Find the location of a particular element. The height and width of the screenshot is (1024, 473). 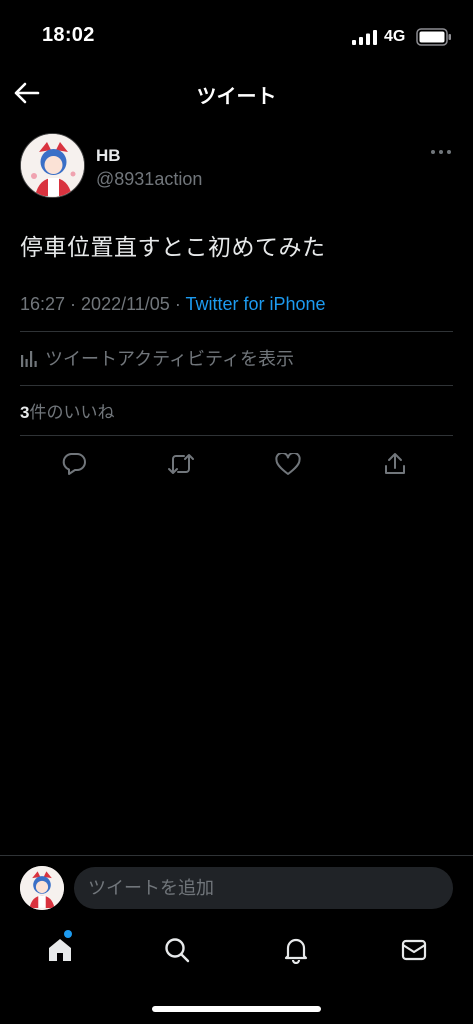

user-handle: @8931action is located at coordinates (149, 179).